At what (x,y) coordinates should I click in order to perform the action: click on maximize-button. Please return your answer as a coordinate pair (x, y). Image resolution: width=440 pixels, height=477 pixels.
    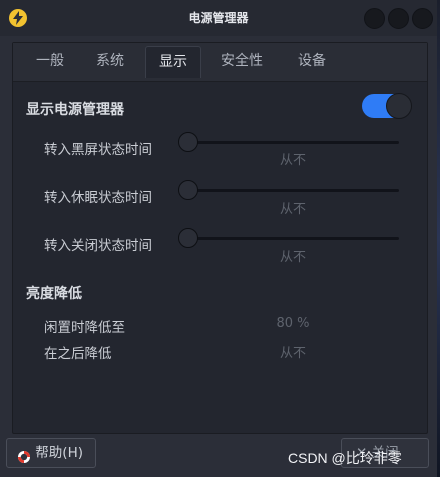
    Looking at the image, I should click on (398, 18).